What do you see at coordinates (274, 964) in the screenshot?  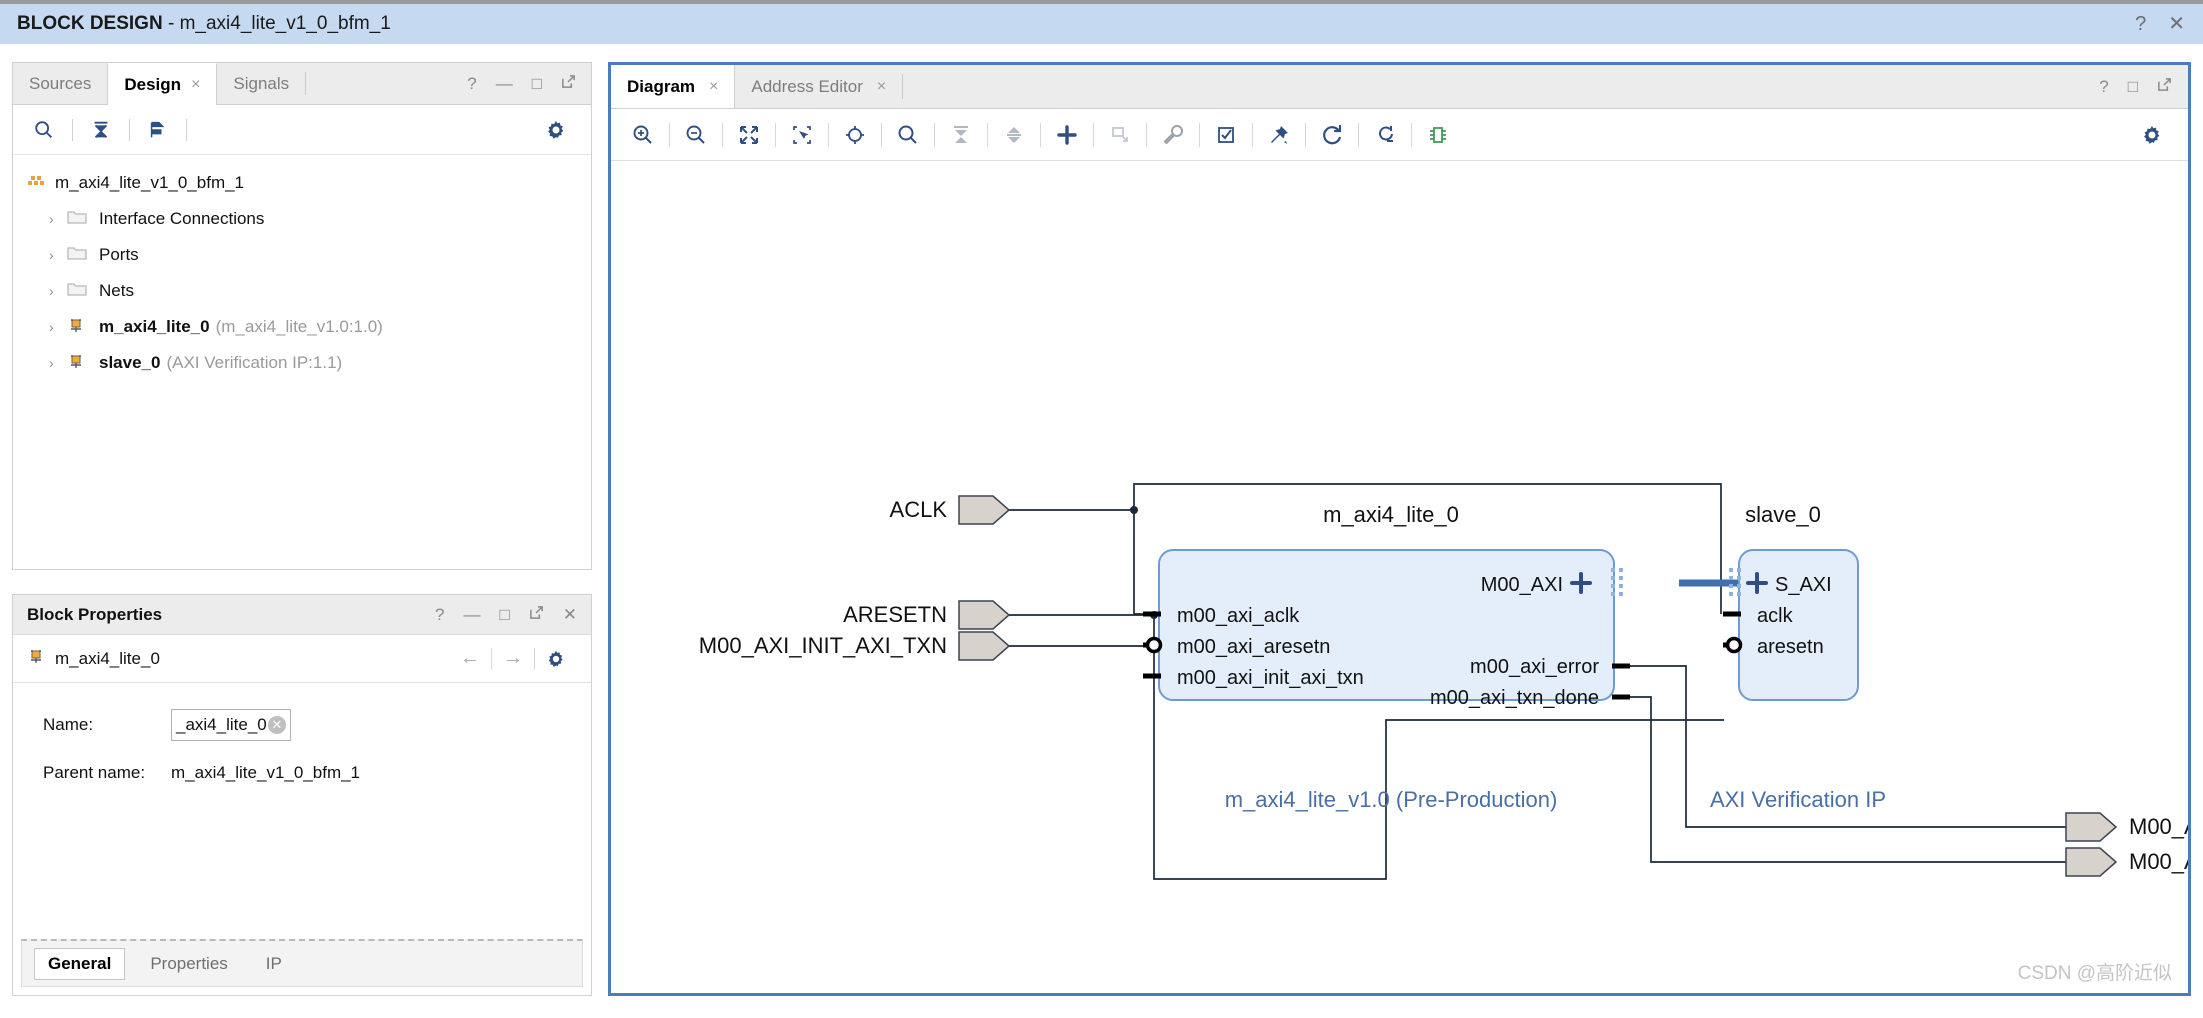 I see `tab-ip: IP` at bounding box center [274, 964].